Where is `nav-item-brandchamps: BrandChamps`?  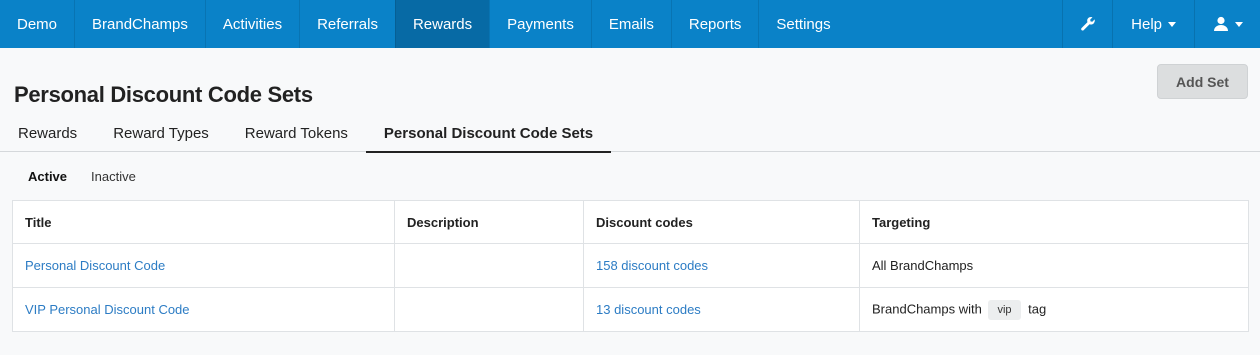
nav-item-brandchamps: BrandChamps is located at coordinates (139, 24).